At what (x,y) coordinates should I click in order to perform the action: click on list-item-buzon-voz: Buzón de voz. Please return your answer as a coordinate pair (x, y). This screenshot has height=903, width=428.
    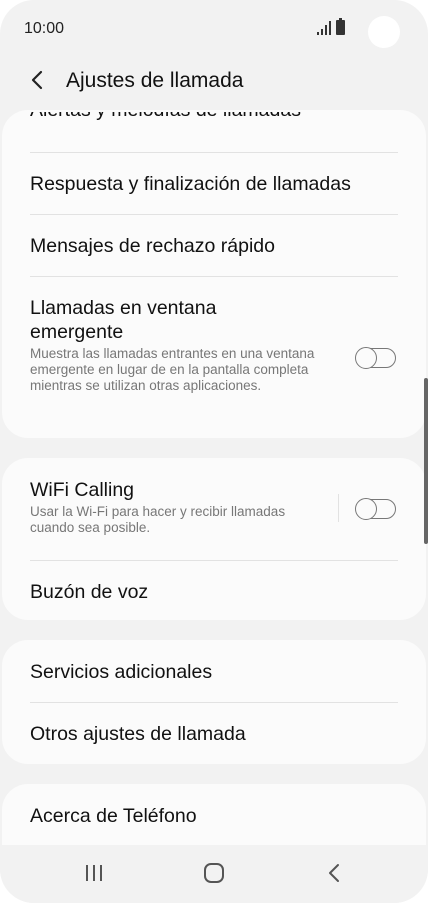
    Looking at the image, I should click on (214, 592).